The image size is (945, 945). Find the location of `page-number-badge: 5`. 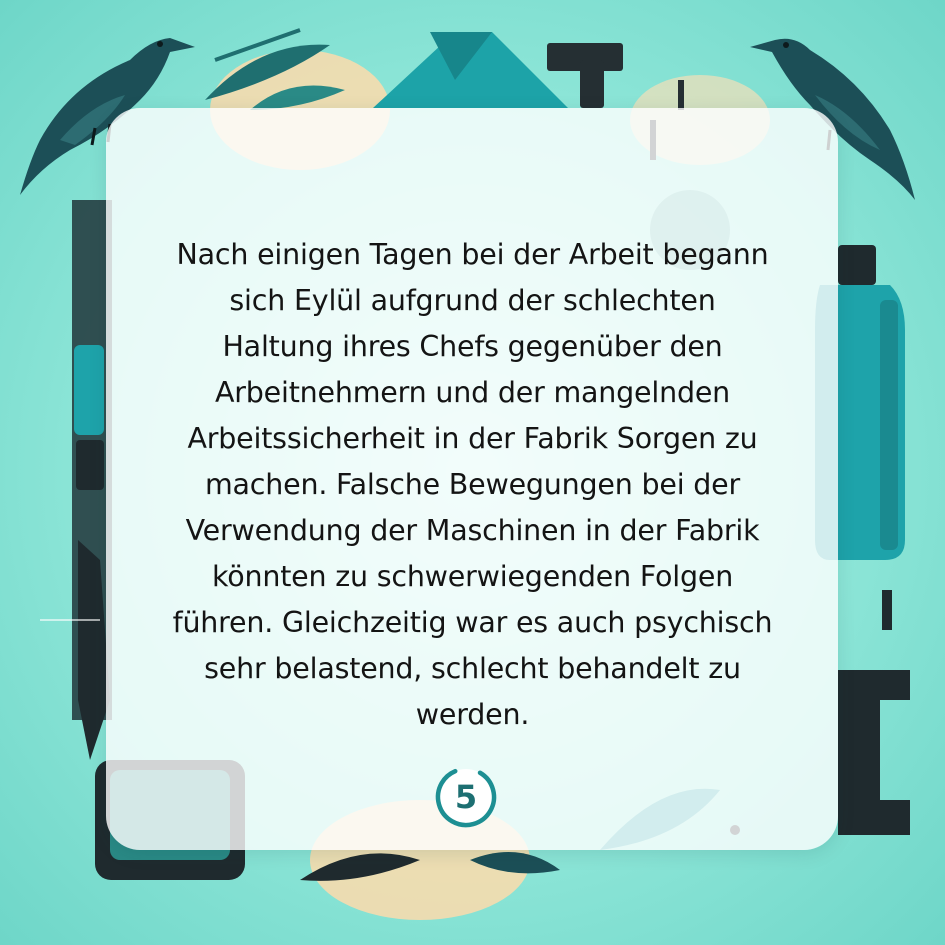

page-number-badge: 5 is located at coordinates (466, 797).